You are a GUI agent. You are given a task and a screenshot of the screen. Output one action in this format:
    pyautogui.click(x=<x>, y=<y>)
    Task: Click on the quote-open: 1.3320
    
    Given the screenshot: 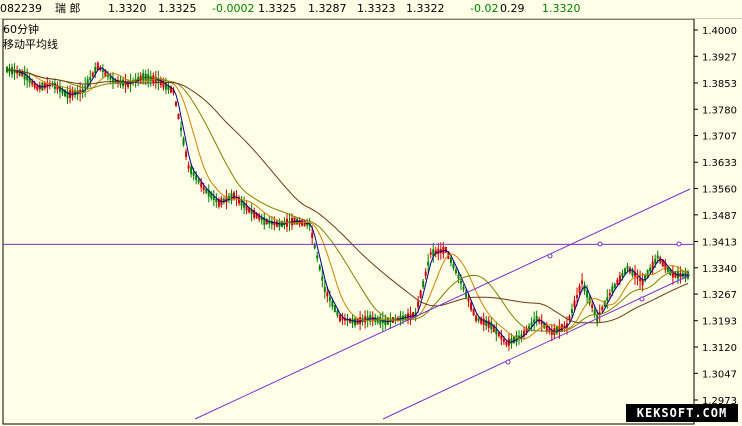 What is the action you would take?
    pyautogui.click(x=127, y=8)
    